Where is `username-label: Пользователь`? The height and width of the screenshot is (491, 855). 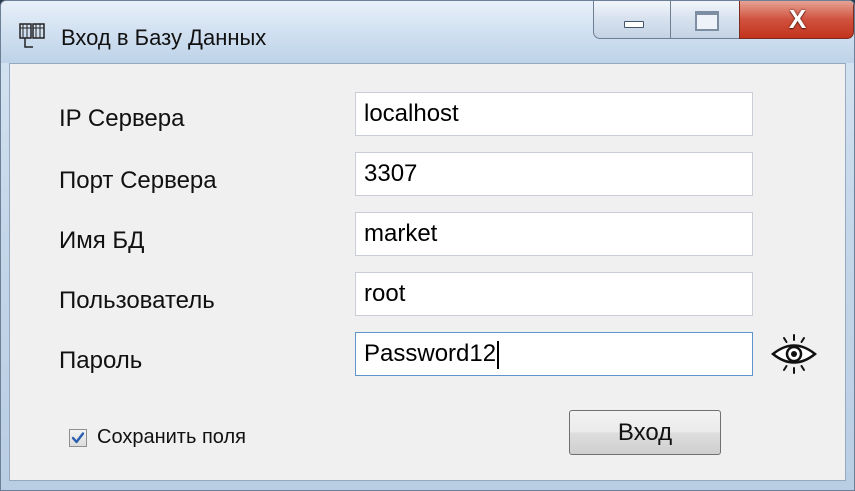
username-label: Пользователь is located at coordinates (137, 300).